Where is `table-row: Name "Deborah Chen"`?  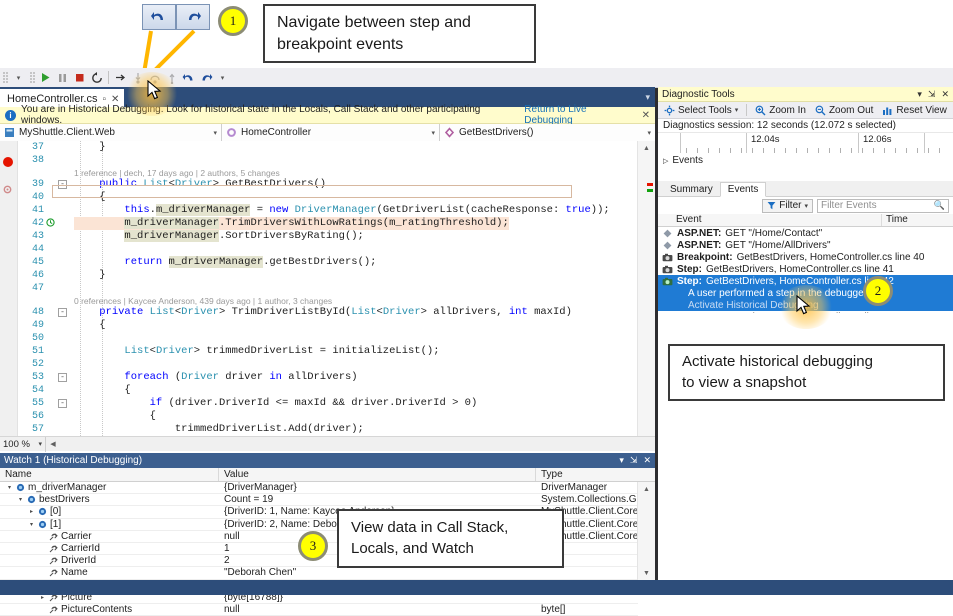 table-row: Name "Deborah Chen" is located at coordinates (319, 573).